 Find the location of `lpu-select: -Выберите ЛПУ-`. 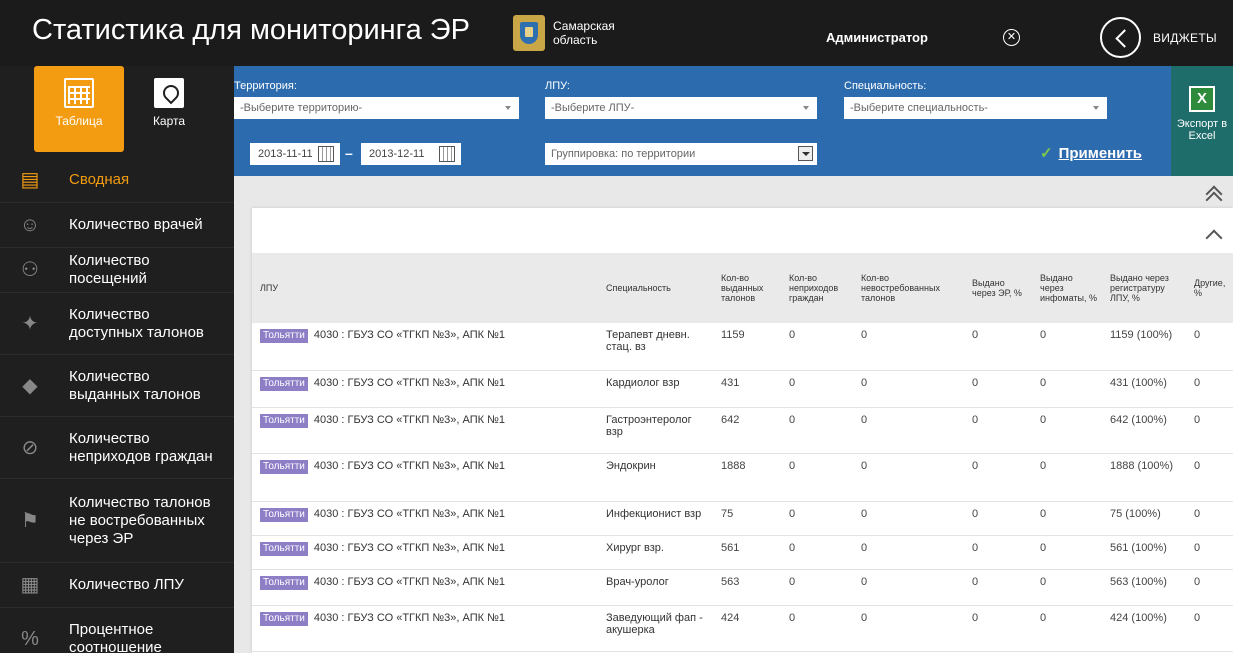

lpu-select: -Выберите ЛПУ- is located at coordinates (681, 108).